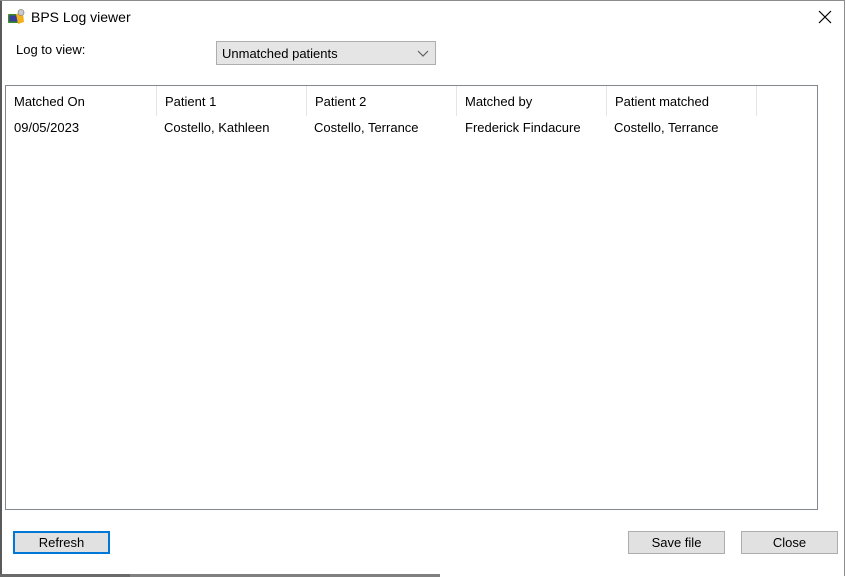  What do you see at coordinates (382, 101) in the screenshot?
I see `column-header-patient-2: Patient 2` at bounding box center [382, 101].